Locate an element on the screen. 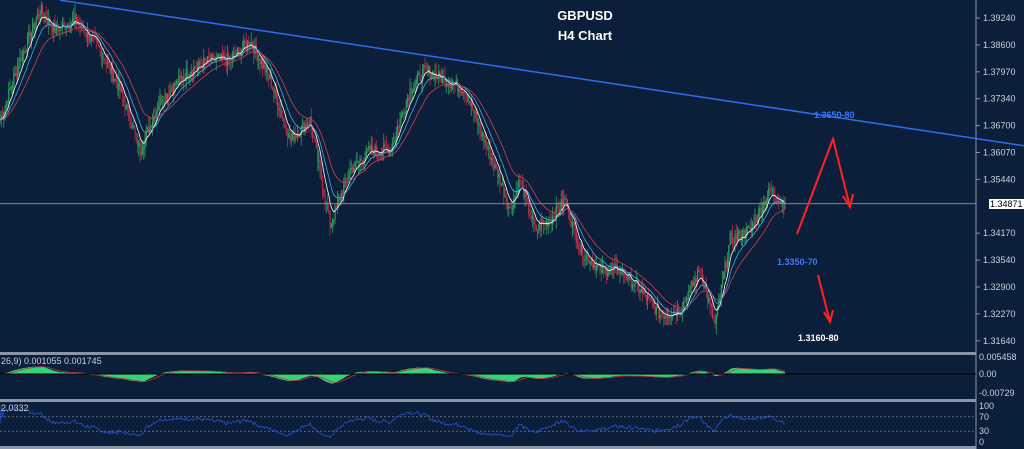 This screenshot has width=1024, height=449. y-tick-label: 1.37970 is located at coordinates (999, 72).